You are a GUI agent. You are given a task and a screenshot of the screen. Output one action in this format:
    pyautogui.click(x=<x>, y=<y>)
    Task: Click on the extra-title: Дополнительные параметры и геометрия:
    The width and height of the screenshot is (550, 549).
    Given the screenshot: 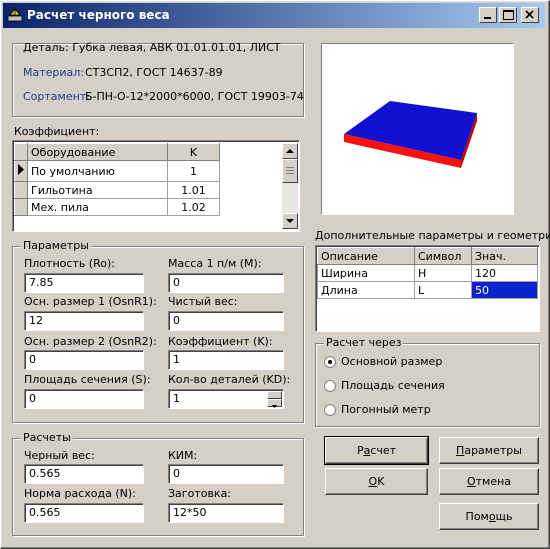 What is the action you would take?
    pyautogui.click(x=432, y=235)
    